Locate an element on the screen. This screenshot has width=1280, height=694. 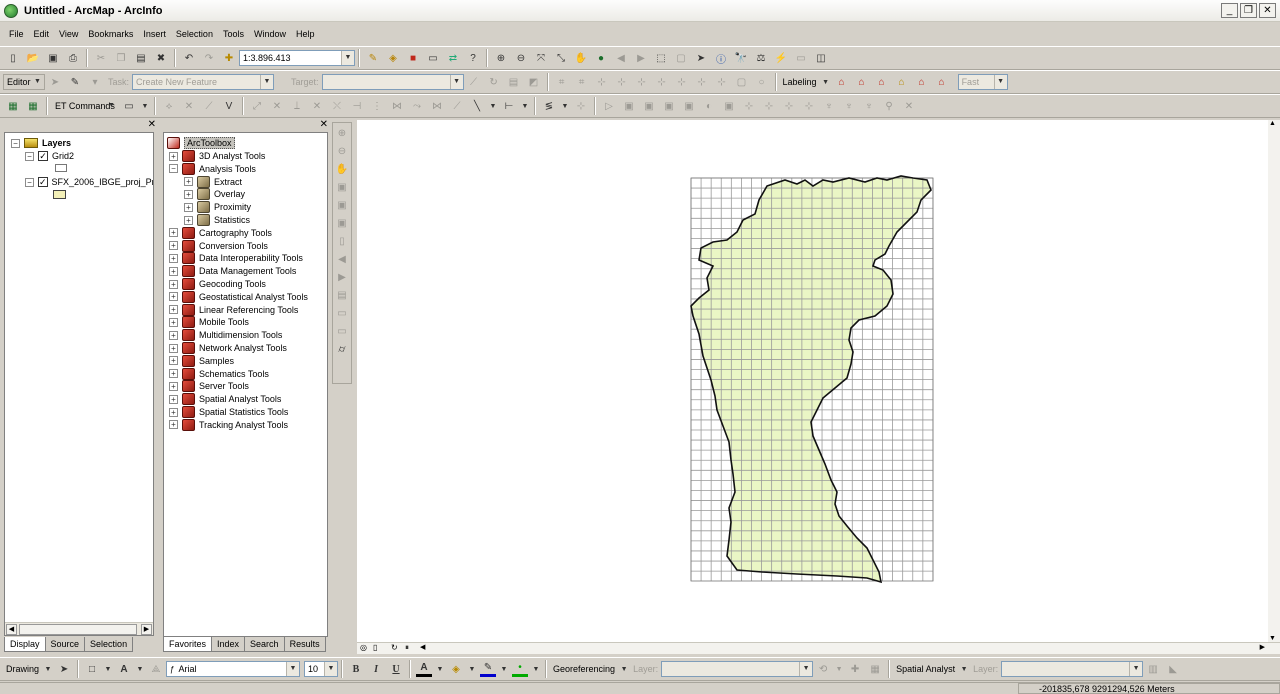
et-width-icon: ⊢ is located at coordinates (509, 106).